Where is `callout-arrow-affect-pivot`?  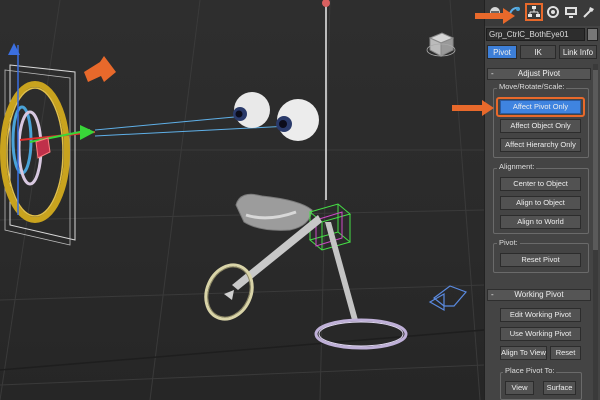
callout-arrow-affect-pivot is located at coordinates (473, 108).